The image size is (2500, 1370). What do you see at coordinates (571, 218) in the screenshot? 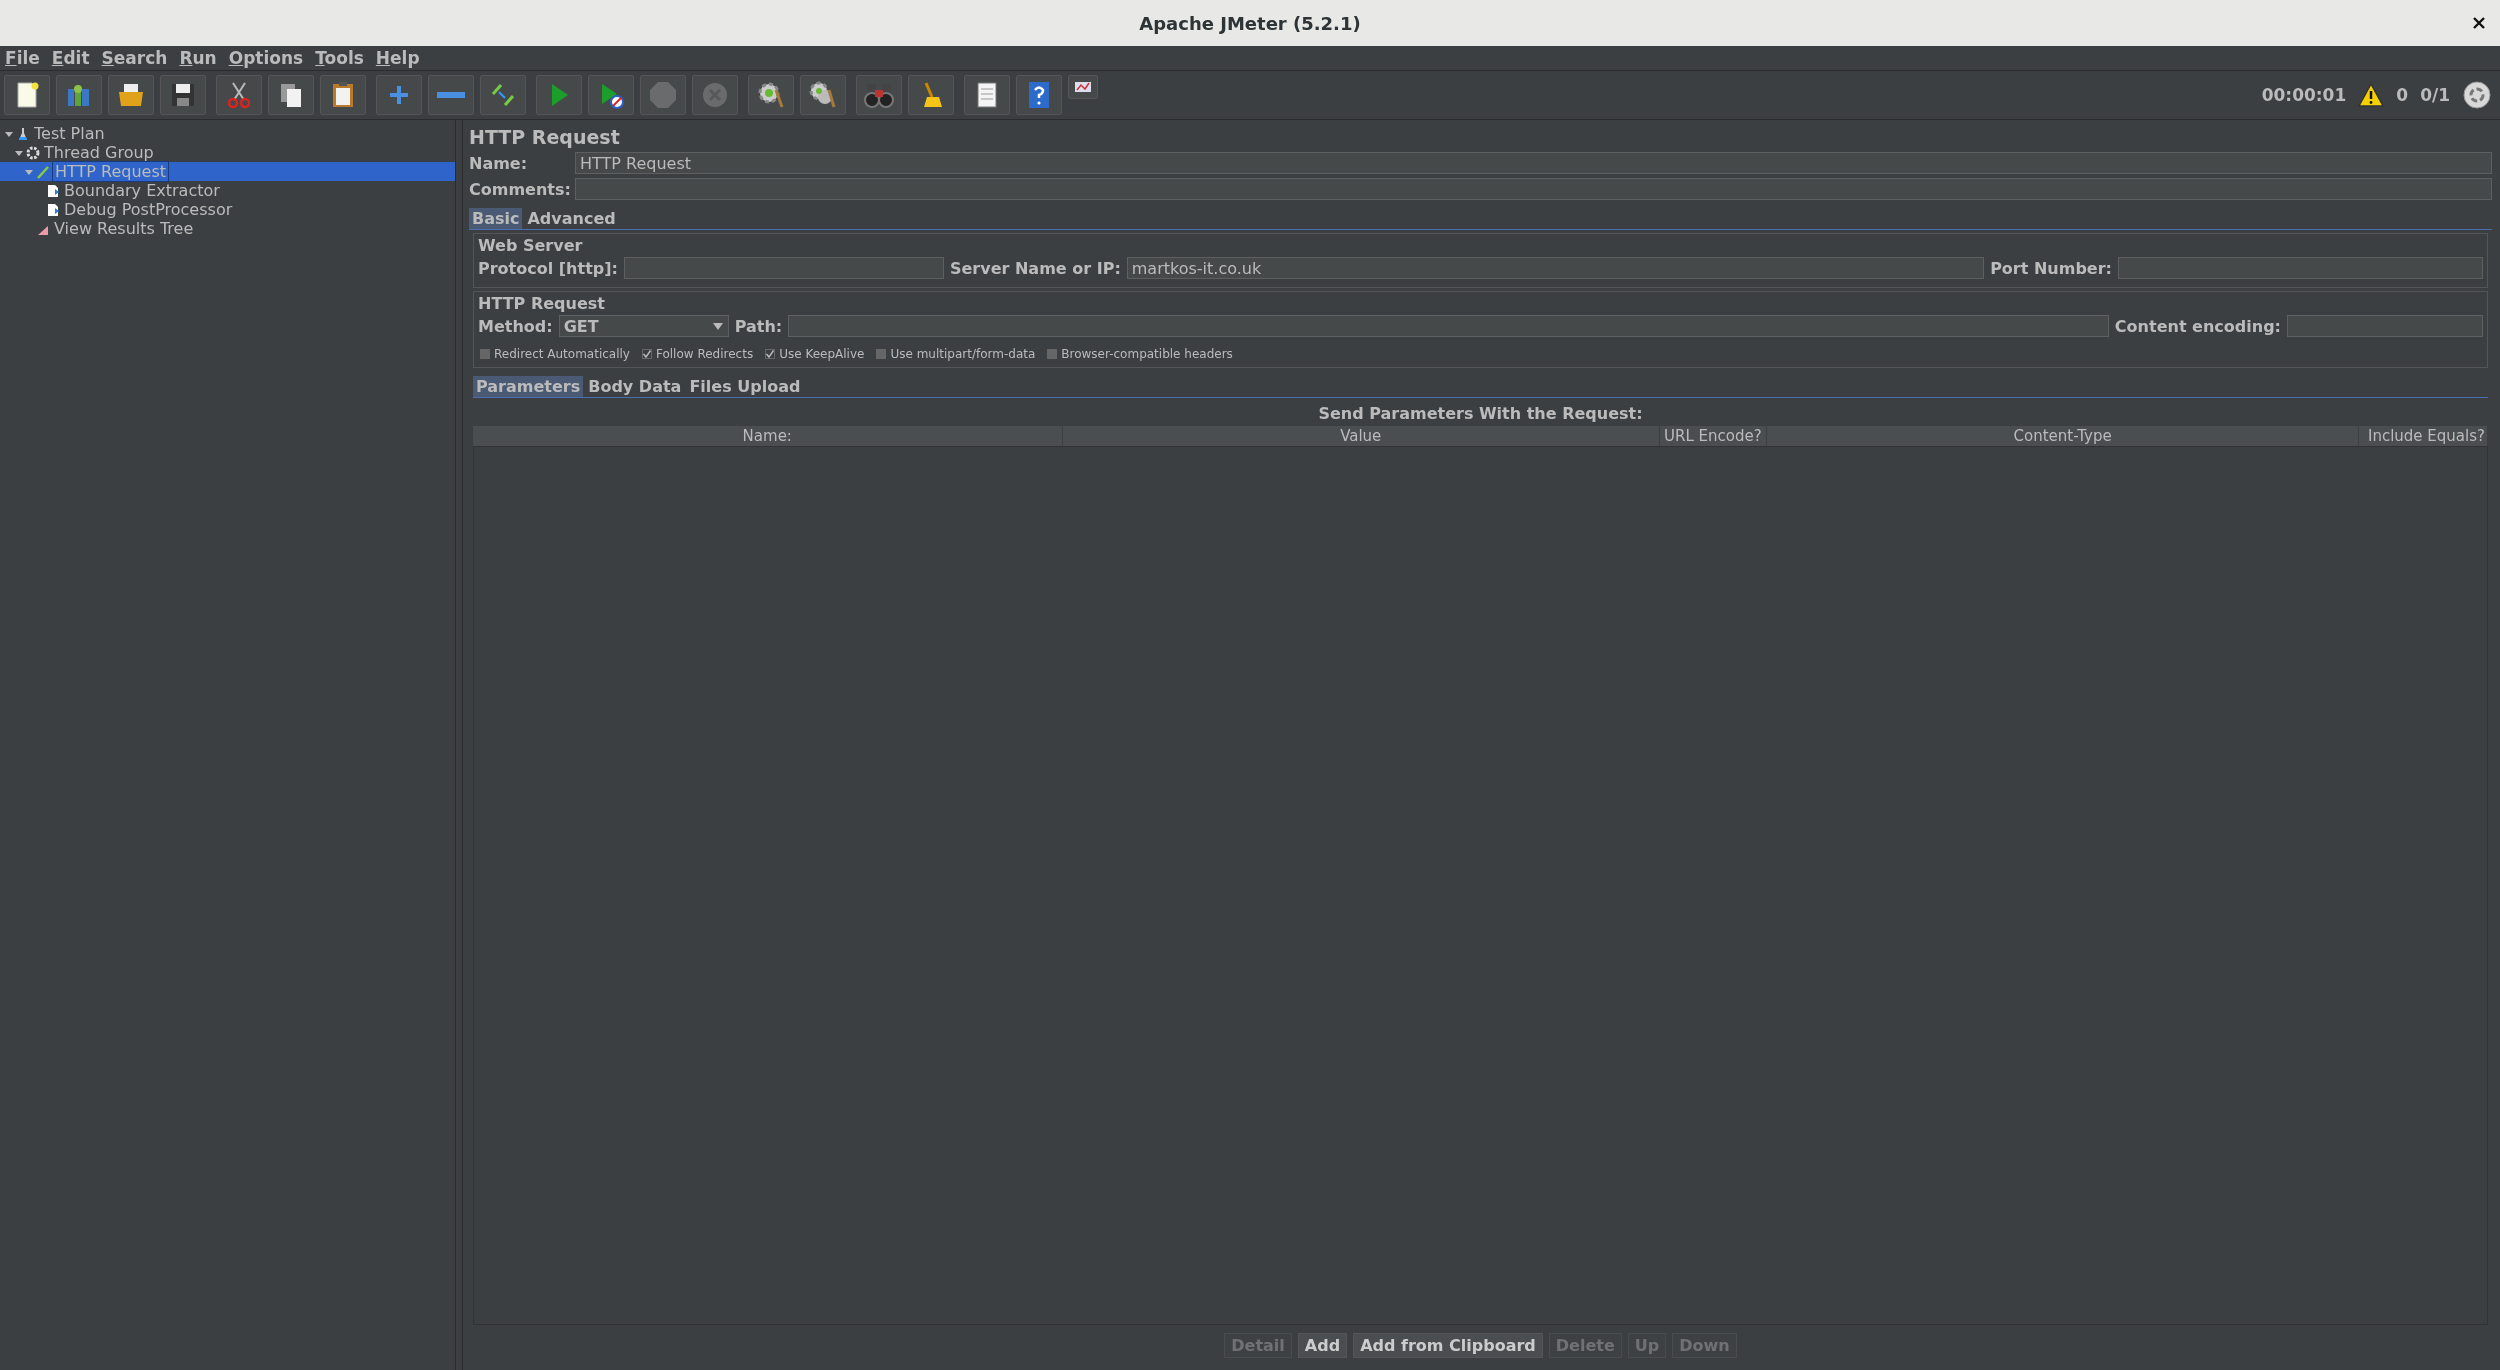
I see `tab: Advanced` at bounding box center [571, 218].